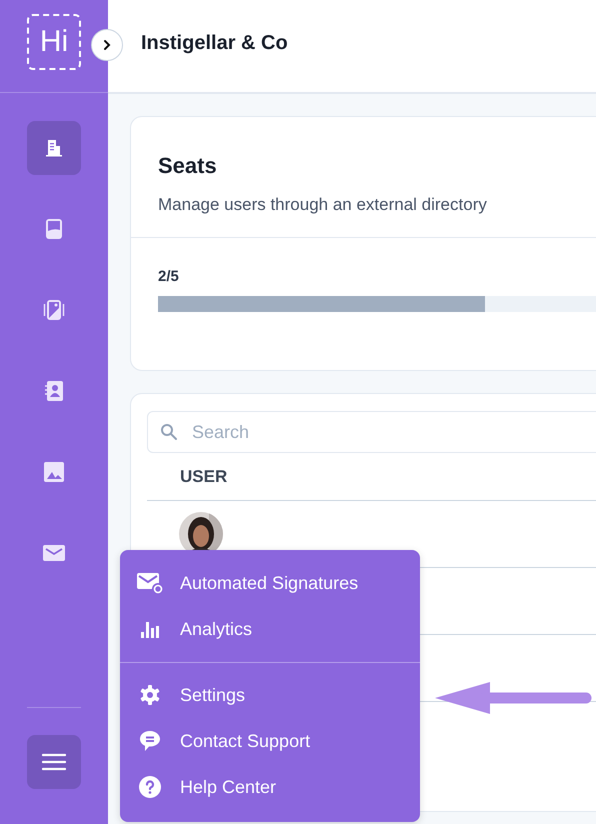  What do you see at coordinates (270, 741) in the screenshot?
I see `menu-item: Contact Support` at bounding box center [270, 741].